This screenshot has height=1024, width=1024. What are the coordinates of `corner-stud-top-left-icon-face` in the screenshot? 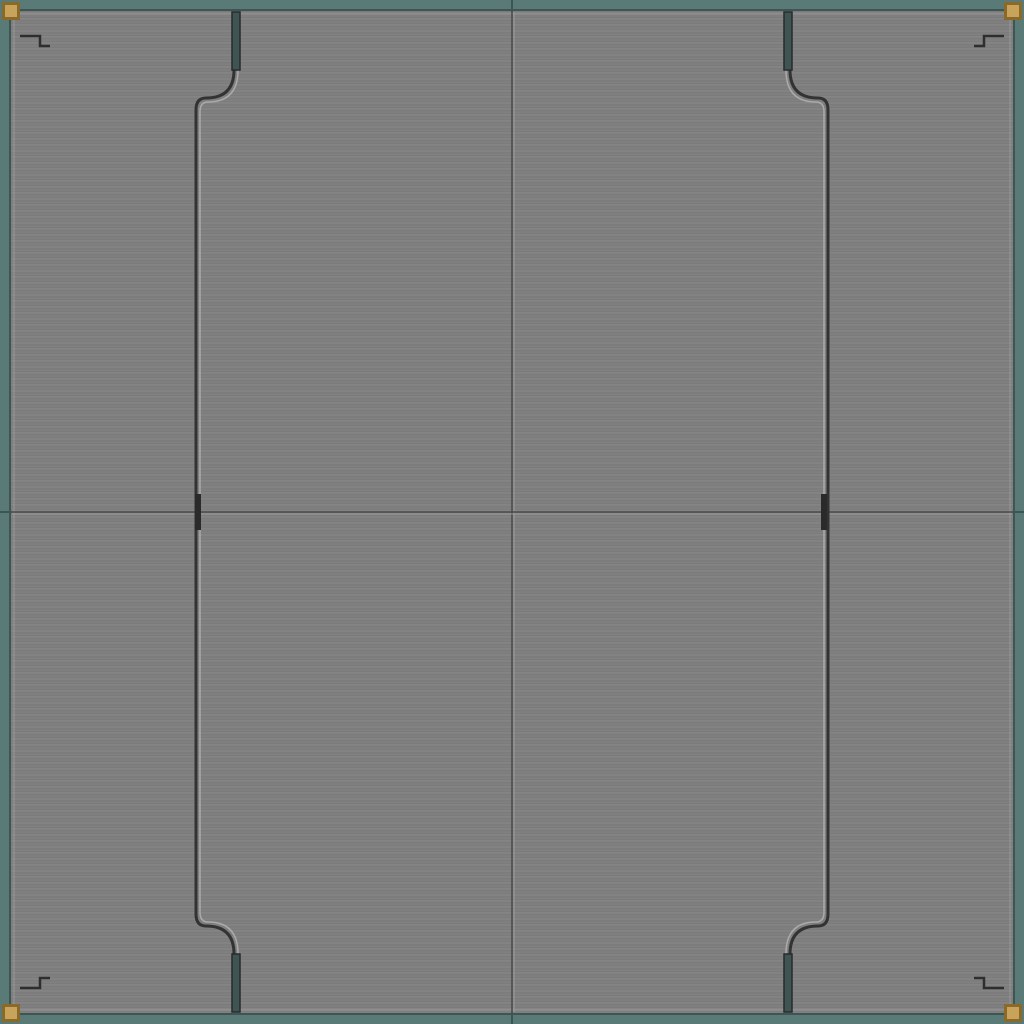 It's located at (11, 11).